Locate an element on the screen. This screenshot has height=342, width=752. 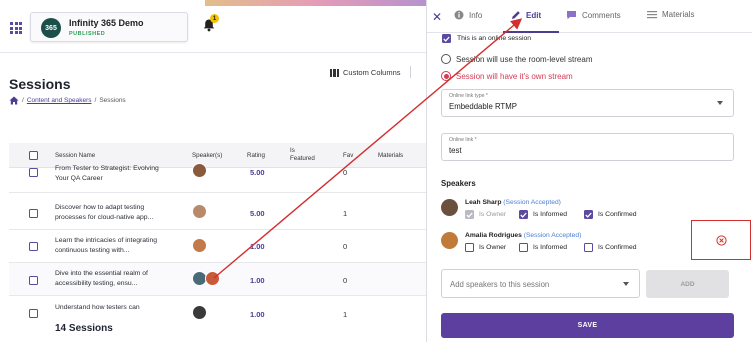
column-header-fav: Fav is located at coordinates (348, 156).